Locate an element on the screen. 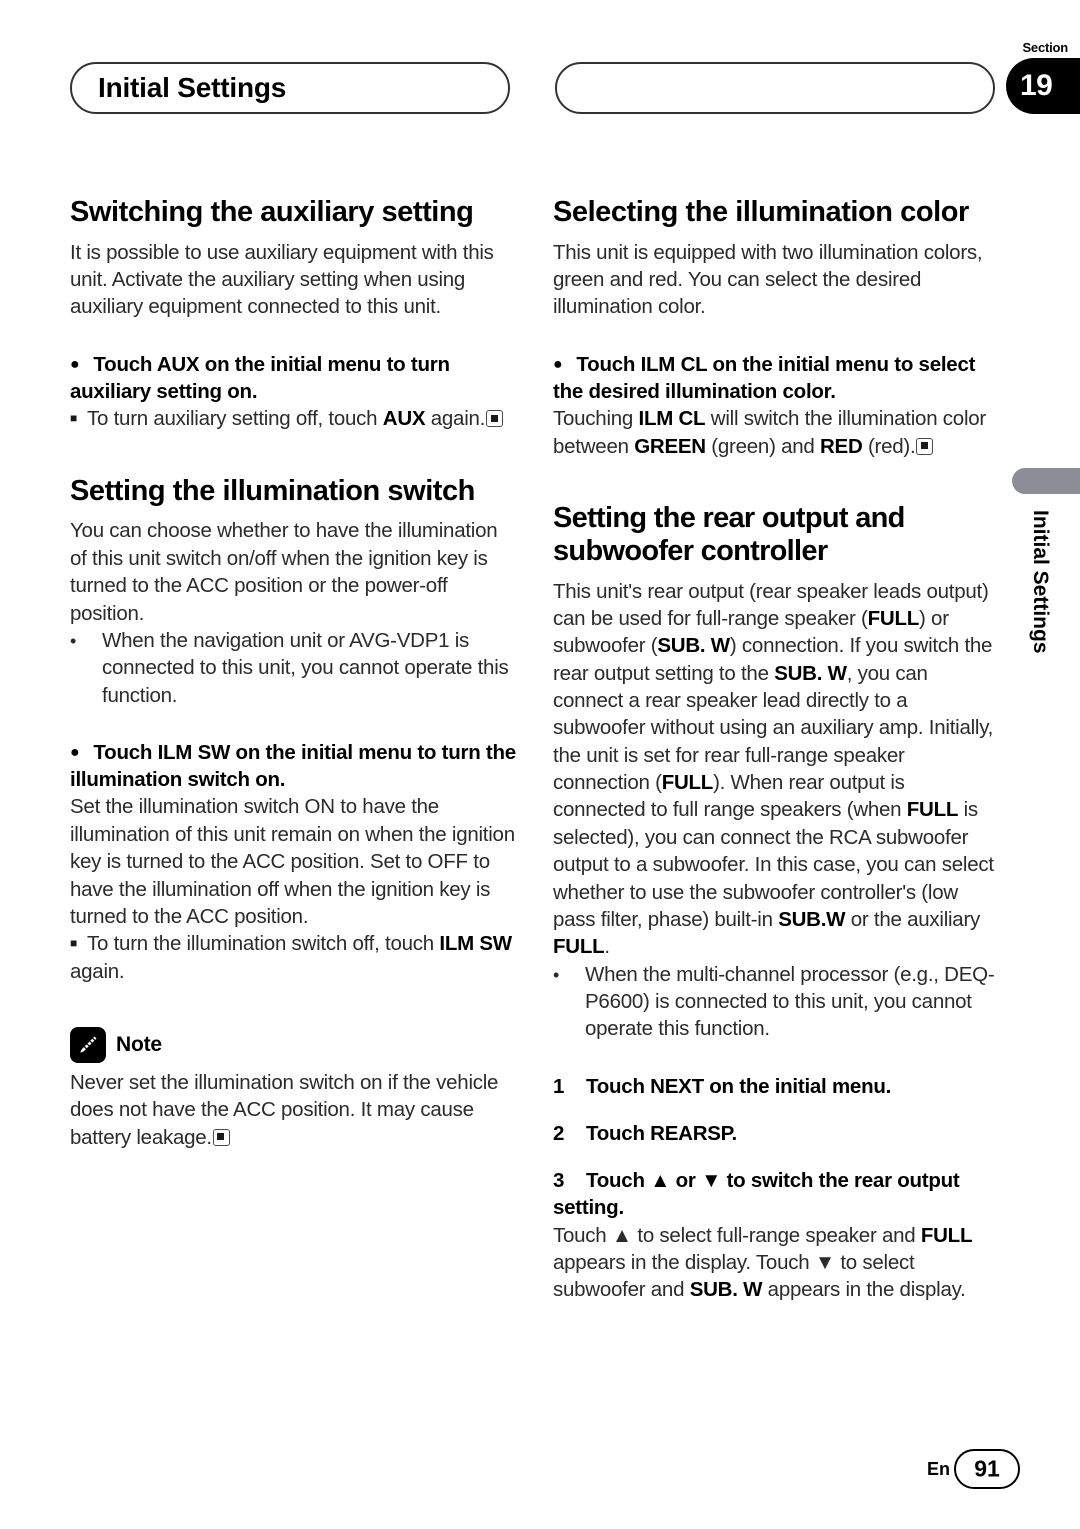 The image size is (1080, 1529). ilm-cl-bold-red: RED is located at coordinates (841, 446).